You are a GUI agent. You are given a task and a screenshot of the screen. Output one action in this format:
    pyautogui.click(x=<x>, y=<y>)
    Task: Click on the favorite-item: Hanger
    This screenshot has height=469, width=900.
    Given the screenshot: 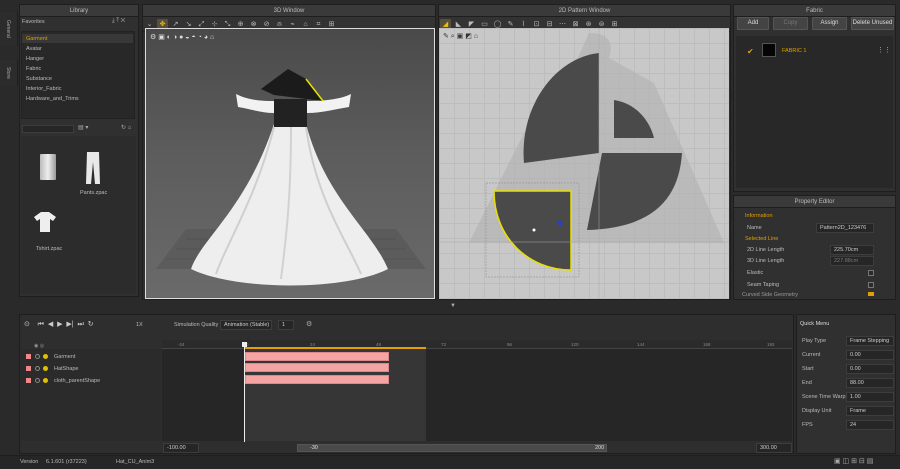 What is the action you would take?
    pyautogui.click(x=35, y=59)
    